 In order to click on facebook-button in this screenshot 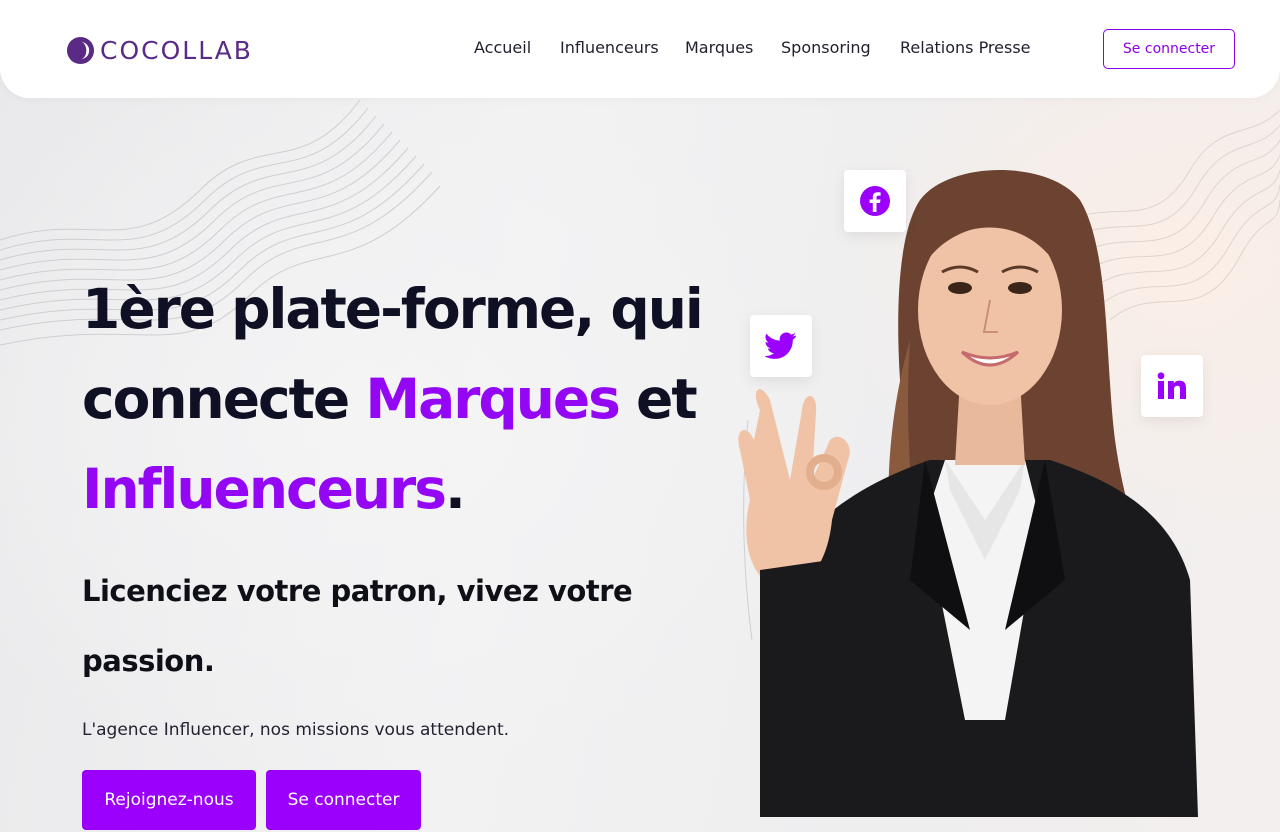, I will do `click(875, 201)`.